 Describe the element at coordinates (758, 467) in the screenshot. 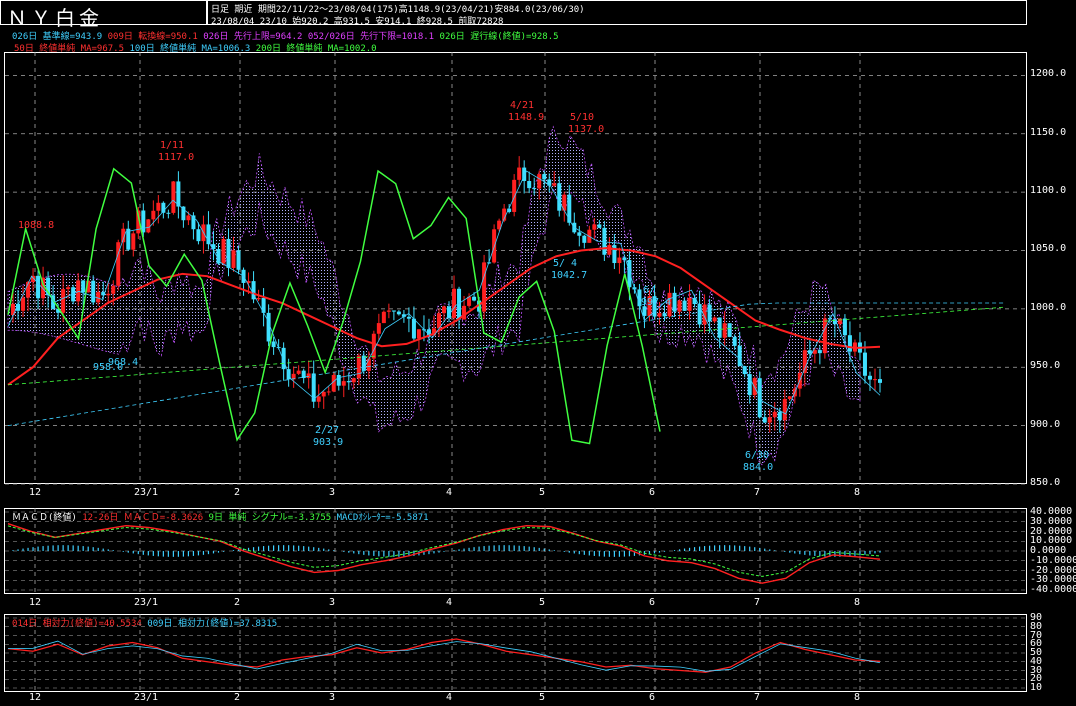

I see `annotation-value: 884.0` at that location.